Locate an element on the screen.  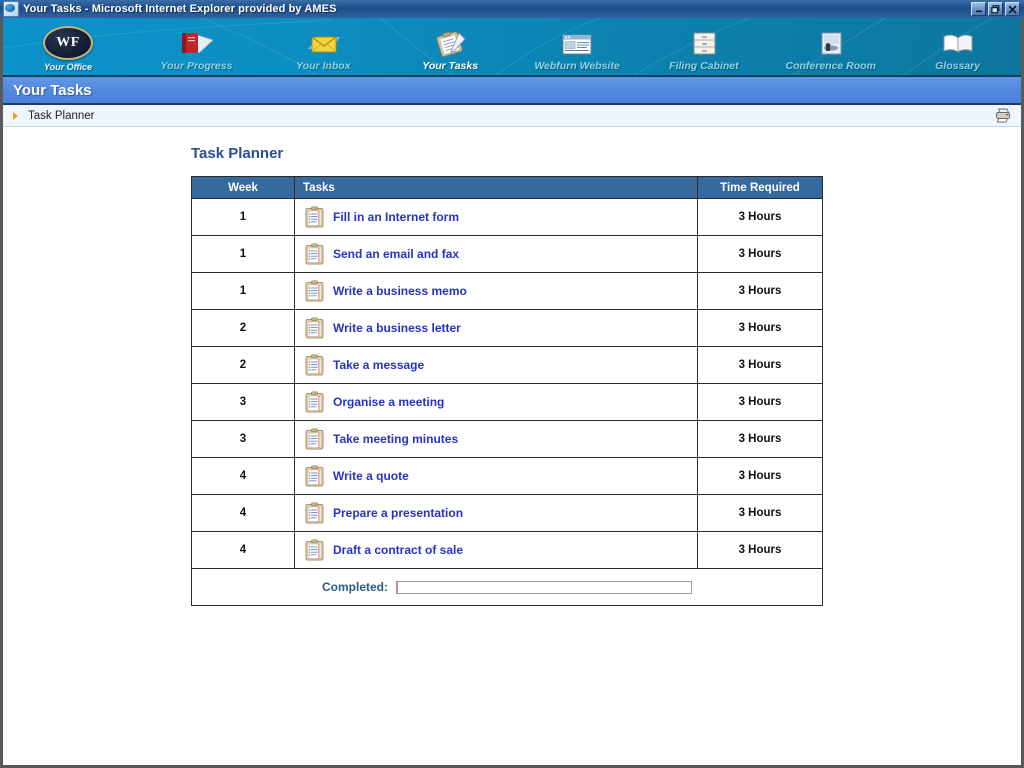
printer-icon is located at coordinates (1003, 116).